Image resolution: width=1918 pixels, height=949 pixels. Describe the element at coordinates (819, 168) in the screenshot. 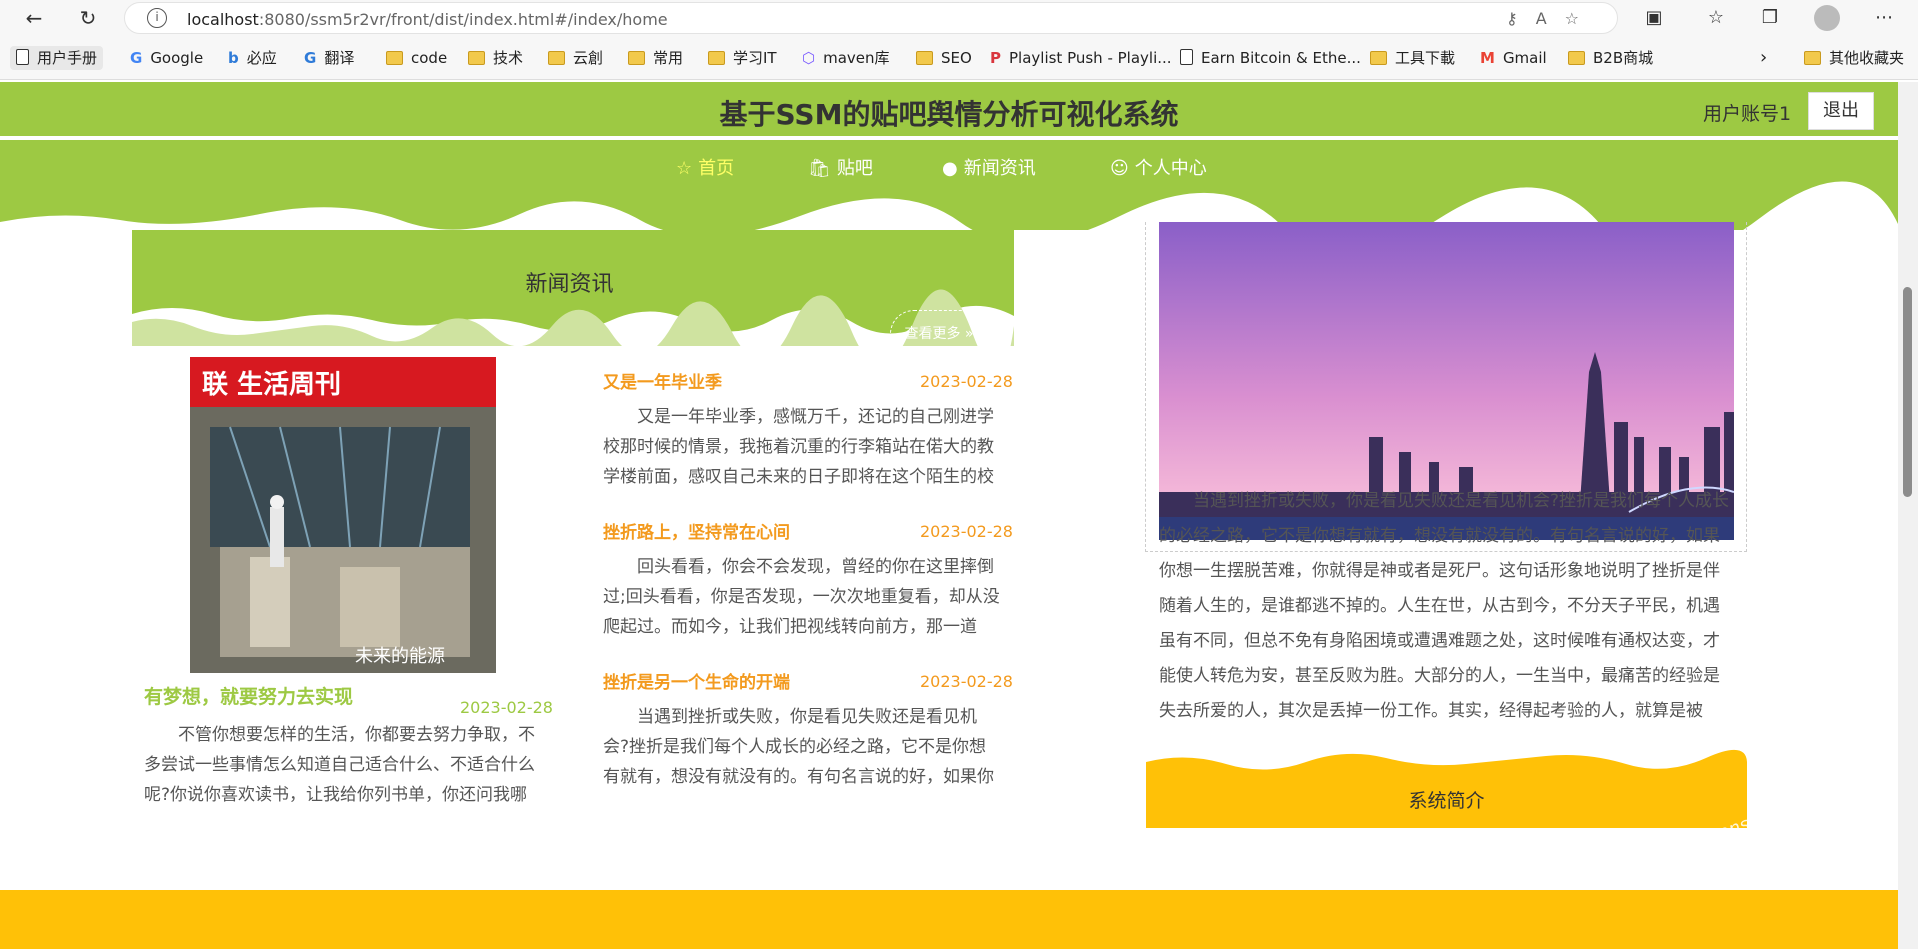

I see `bag-icon: 🛍` at that location.